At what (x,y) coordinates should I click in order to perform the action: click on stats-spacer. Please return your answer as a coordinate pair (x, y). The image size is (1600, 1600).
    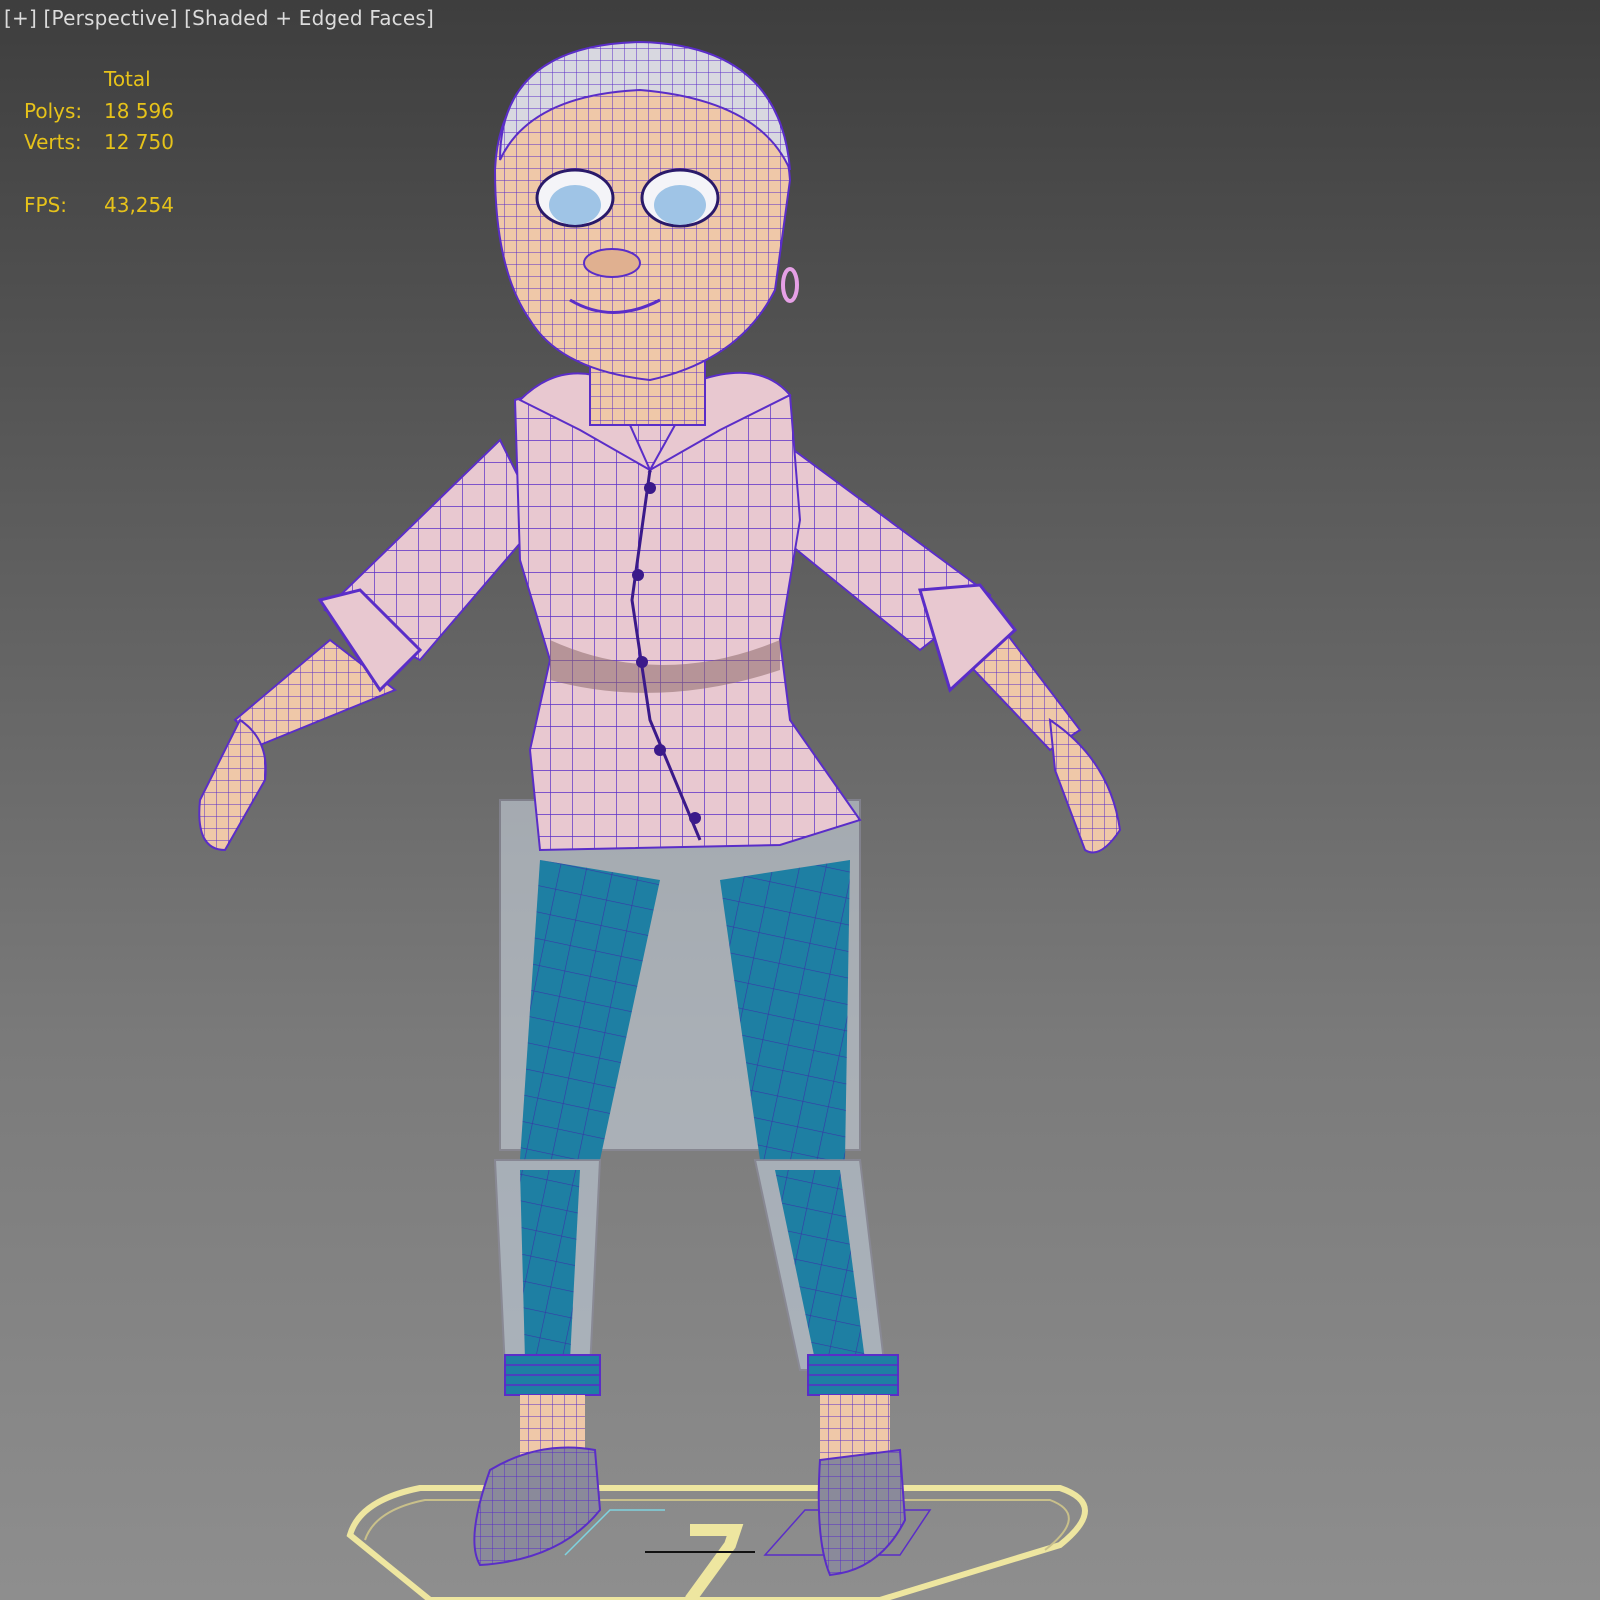
    Looking at the image, I should click on (64, 80).